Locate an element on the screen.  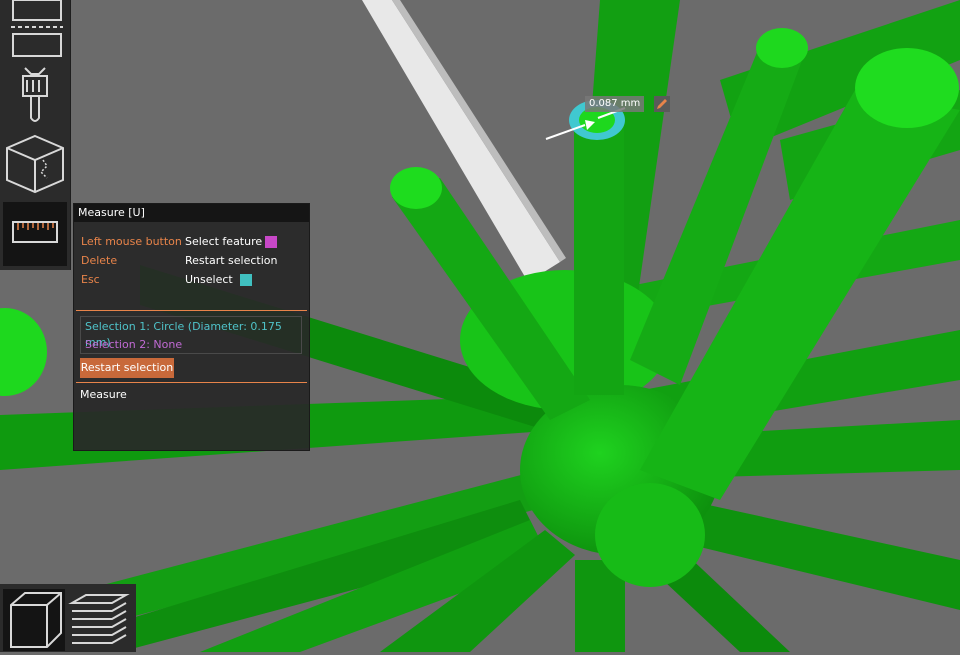
shortcut-row: Delete Restart selection is located at coordinates (192, 261).